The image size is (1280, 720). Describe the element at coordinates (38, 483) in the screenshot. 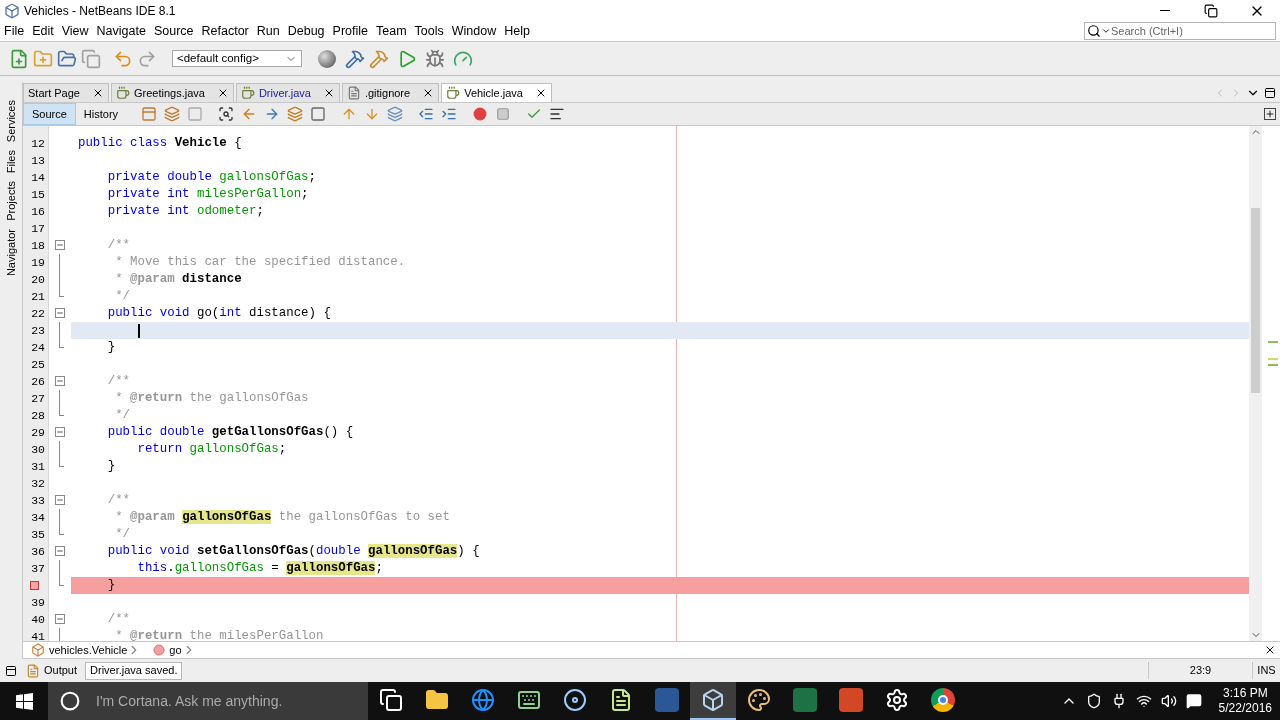

I see `line-number: 32` at that location.